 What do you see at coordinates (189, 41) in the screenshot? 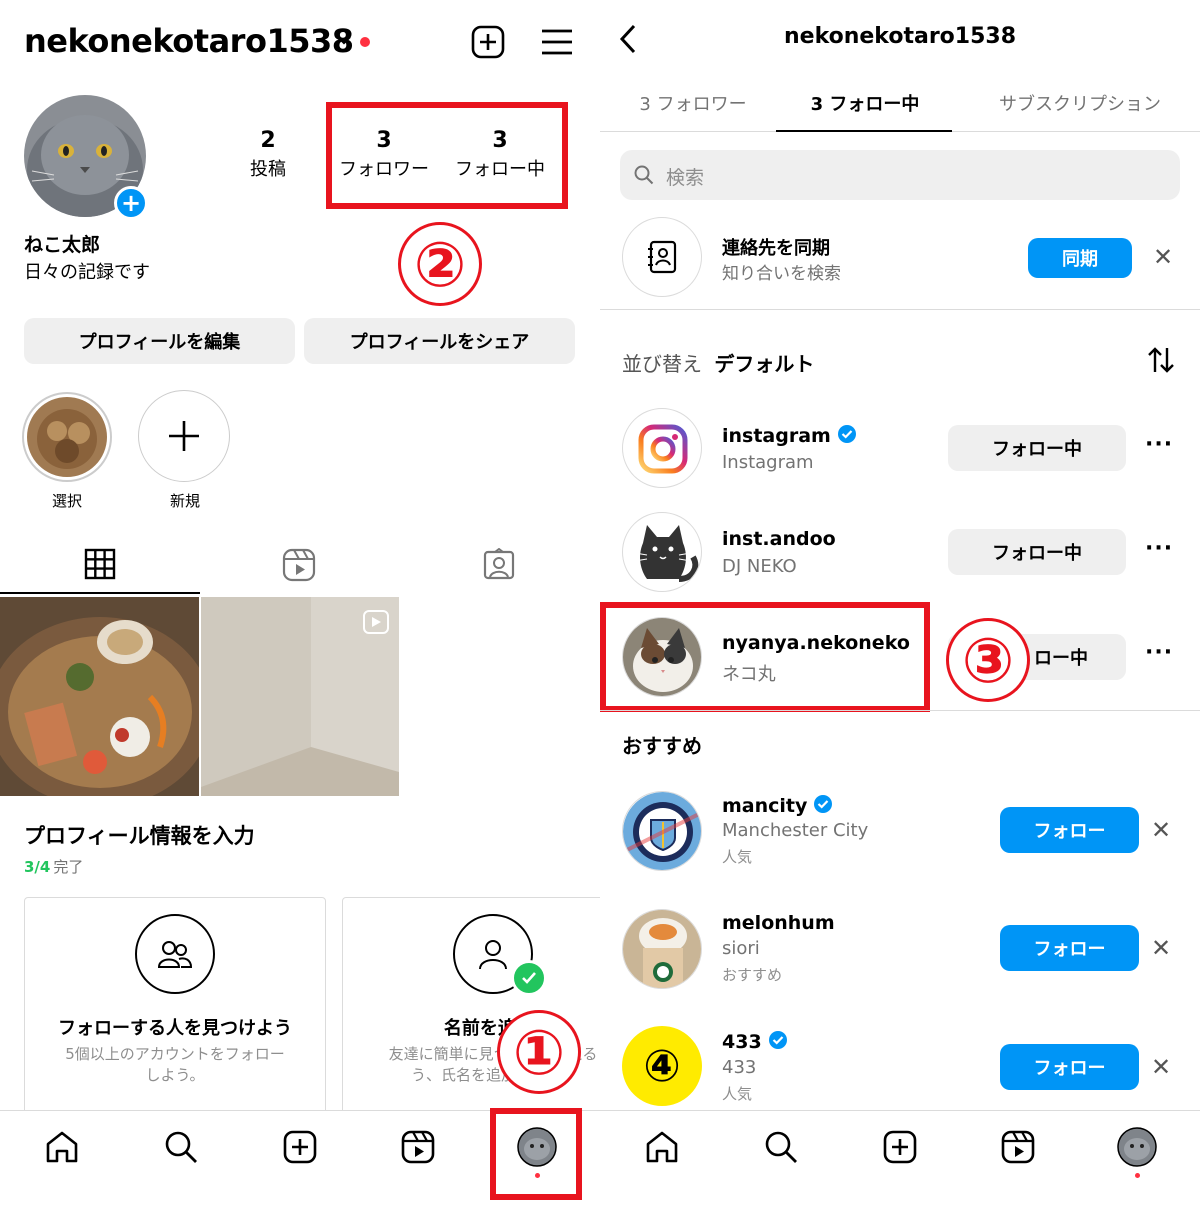
I see `profile-username-header: nekonekotaro1538` at bounding box center [189, 41].